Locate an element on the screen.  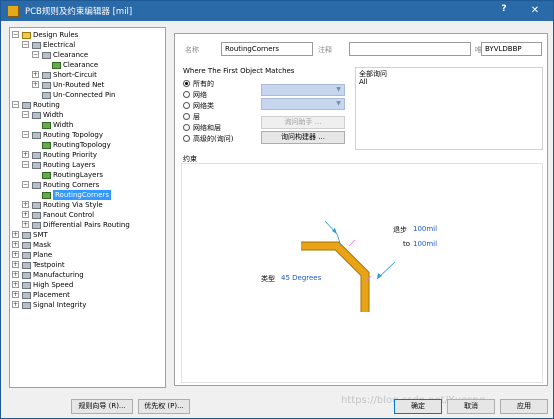
routing-via-style-icon is located at coordinates (36, 205).